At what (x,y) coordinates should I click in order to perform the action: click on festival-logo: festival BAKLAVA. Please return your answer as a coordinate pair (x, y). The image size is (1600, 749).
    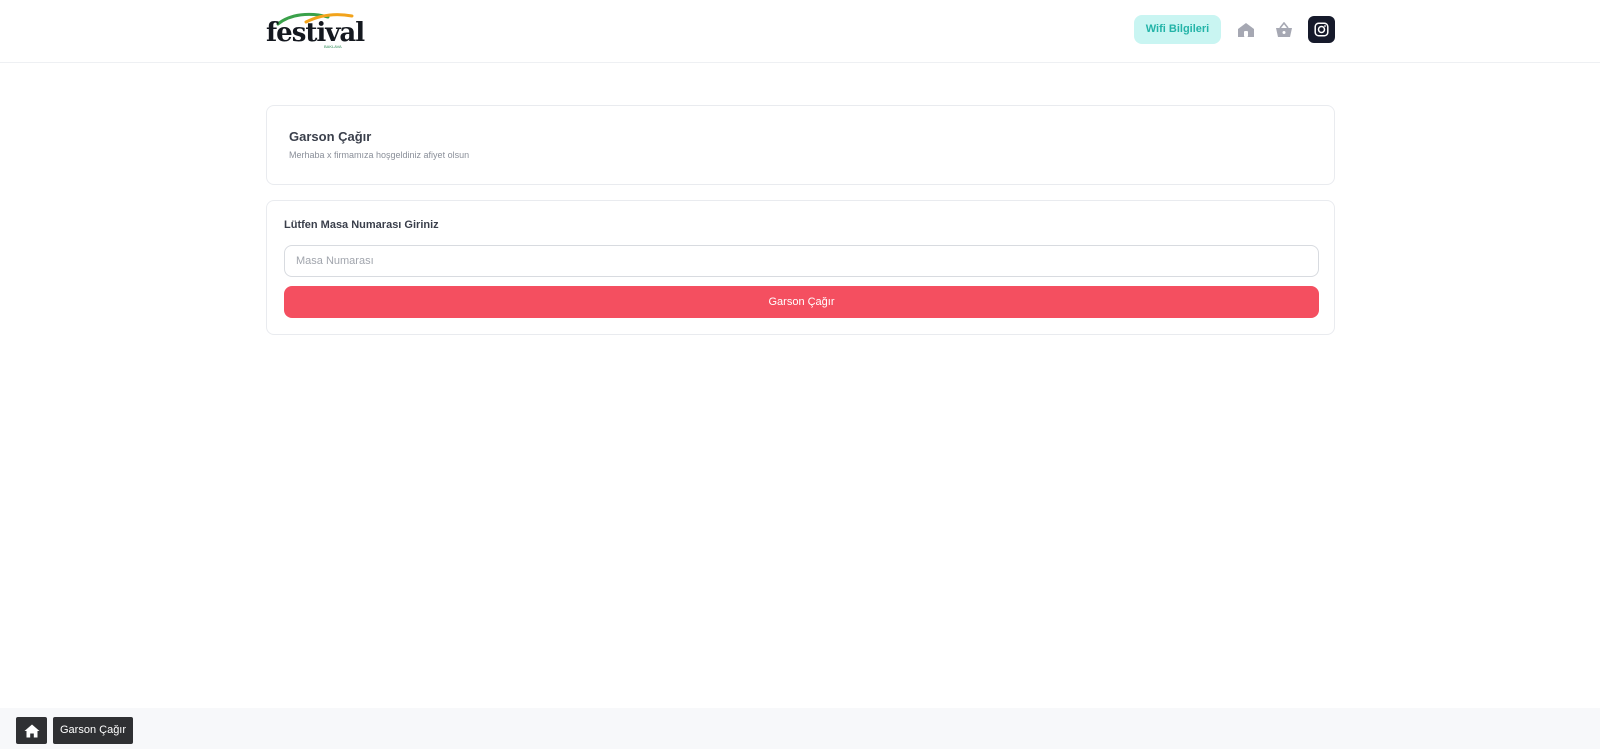
    Looking at the image, I should click on (315, 30).